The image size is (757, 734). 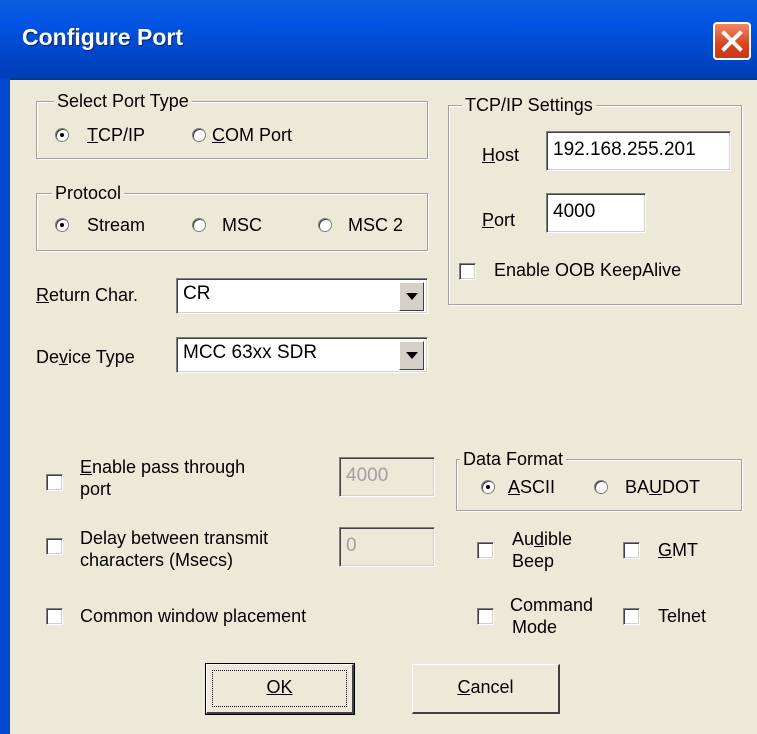 What do you see at coordinates (174, 538) in the screenshot?
I see `delay-label-line1: Delay between transmit` at bounding box center [174, 538].